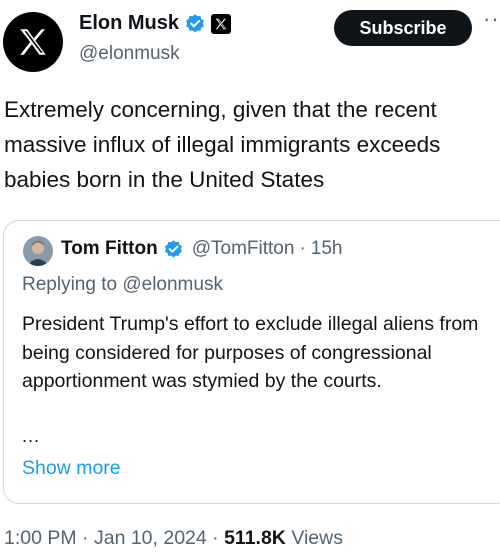 Image resolution: width=500 pixels, height=557 pixels. What do you see at coordinates (70, 284) in the screenshot?
I see `replying-prefix: Replying to` at bounding box center [70, 284].